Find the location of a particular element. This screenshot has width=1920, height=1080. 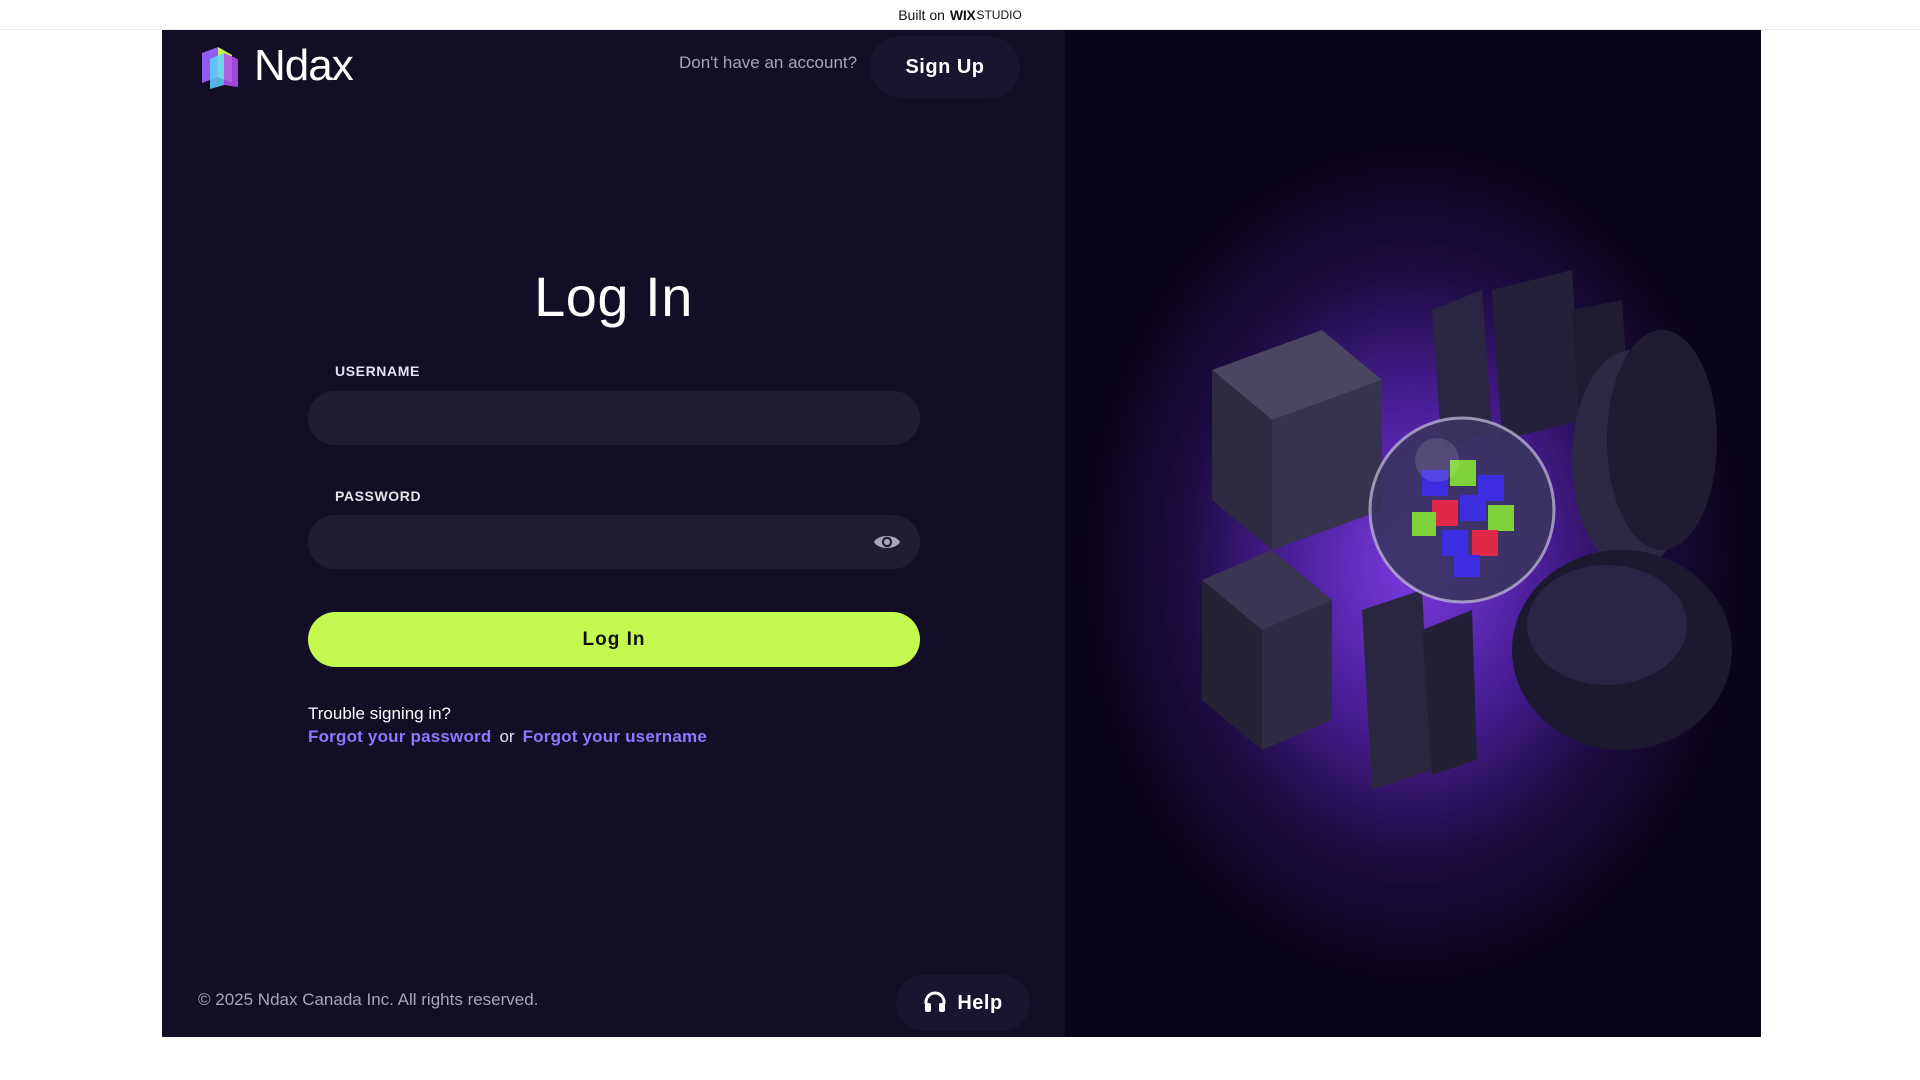

wix-brand: WIX is located at coordinates (962, 14).